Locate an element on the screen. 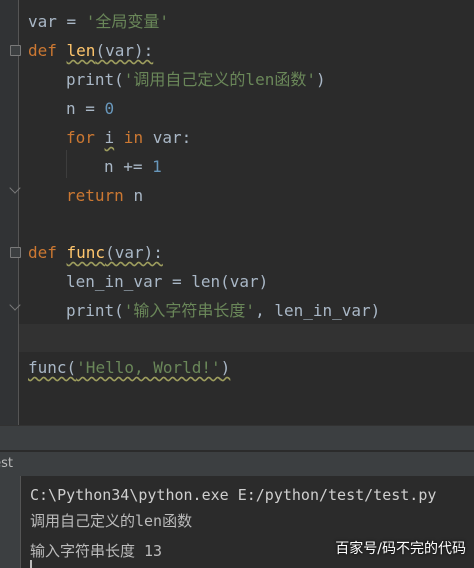 This screenshot has height=568, width=474. run-panel-tab: test is located at coordinates (237, 464).